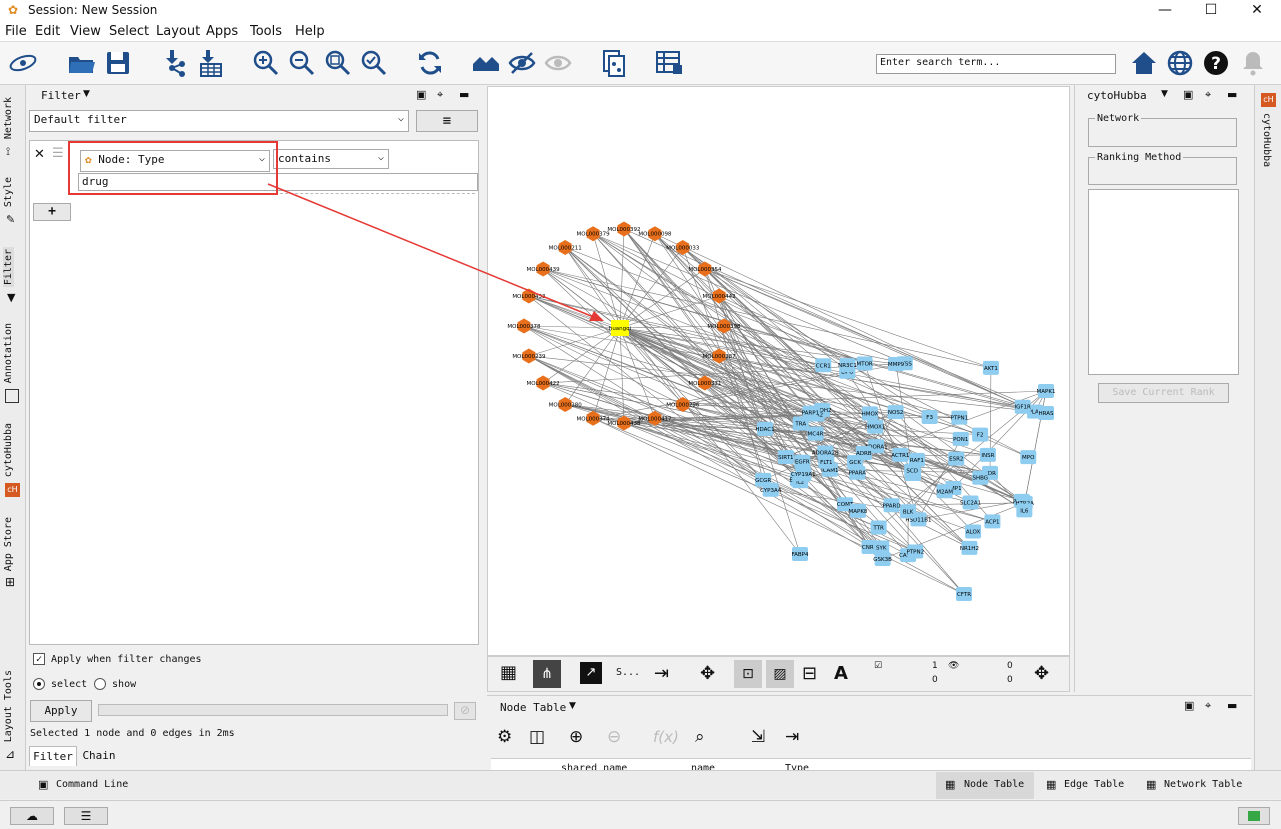 The height and width of the screenshot is (829, 1281). What do you see at coordinates (1199, 785) in the screenshot?
I see `network-table-tab: ▦ Network Table` at bounding box center [1199, 785].